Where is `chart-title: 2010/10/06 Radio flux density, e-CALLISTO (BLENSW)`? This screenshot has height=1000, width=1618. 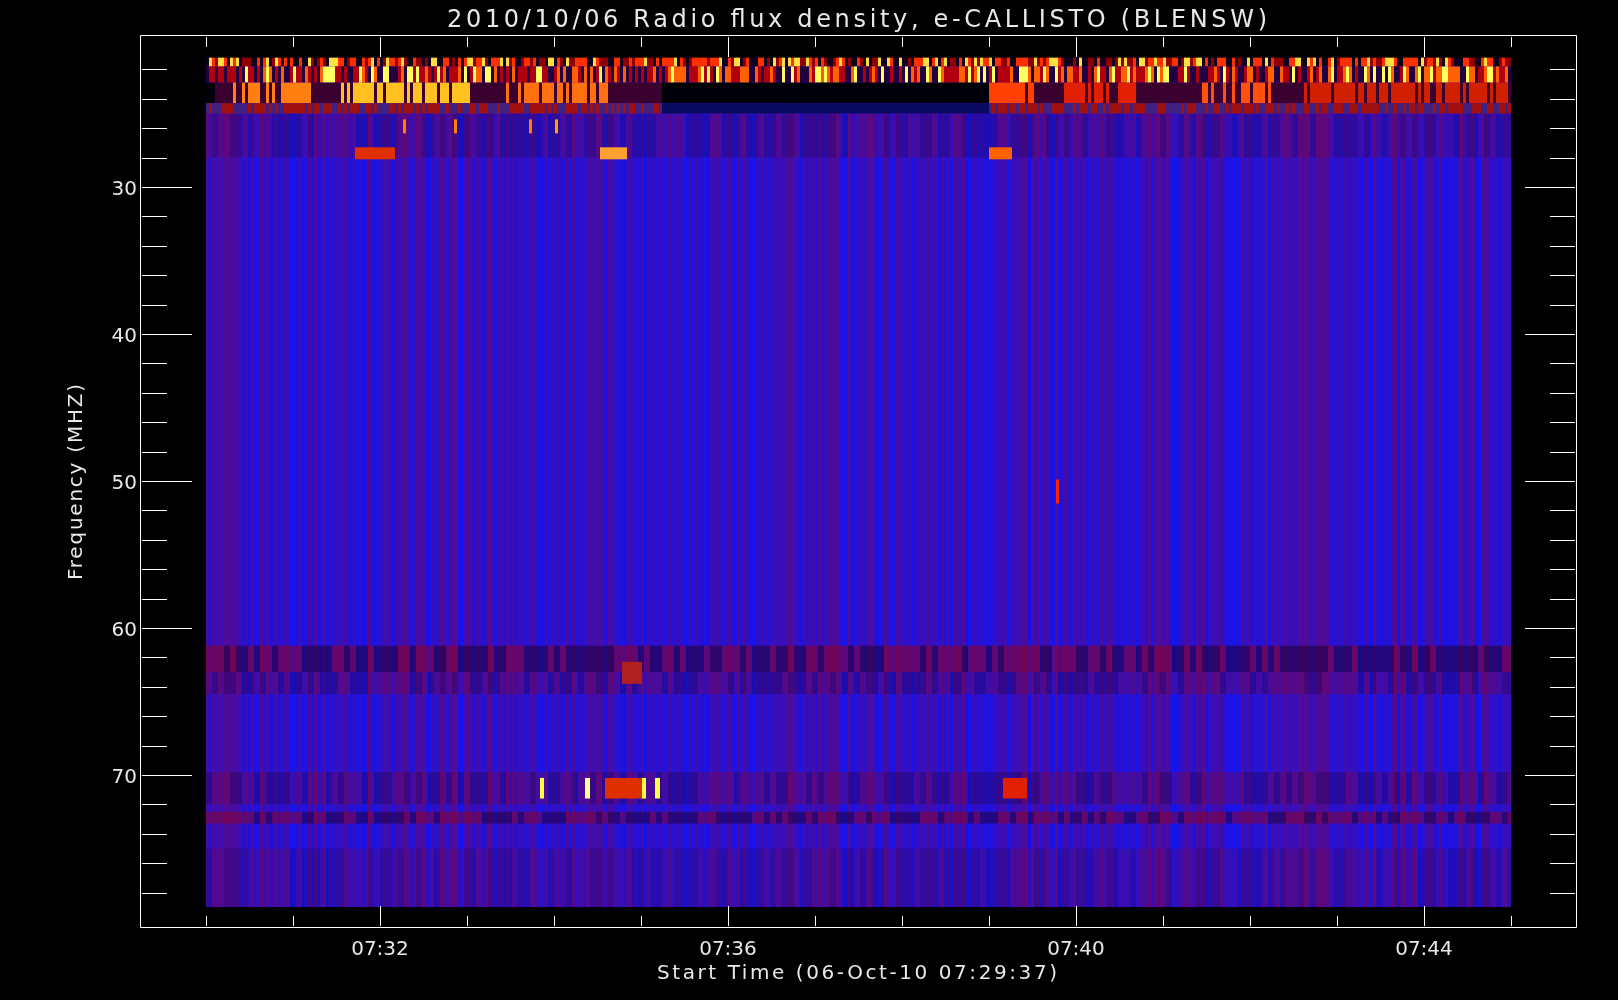 chart-title: 2010/10/06 Radio flux density, e-CALLISTO (BLENSW) is located at coordinates (857, 19).